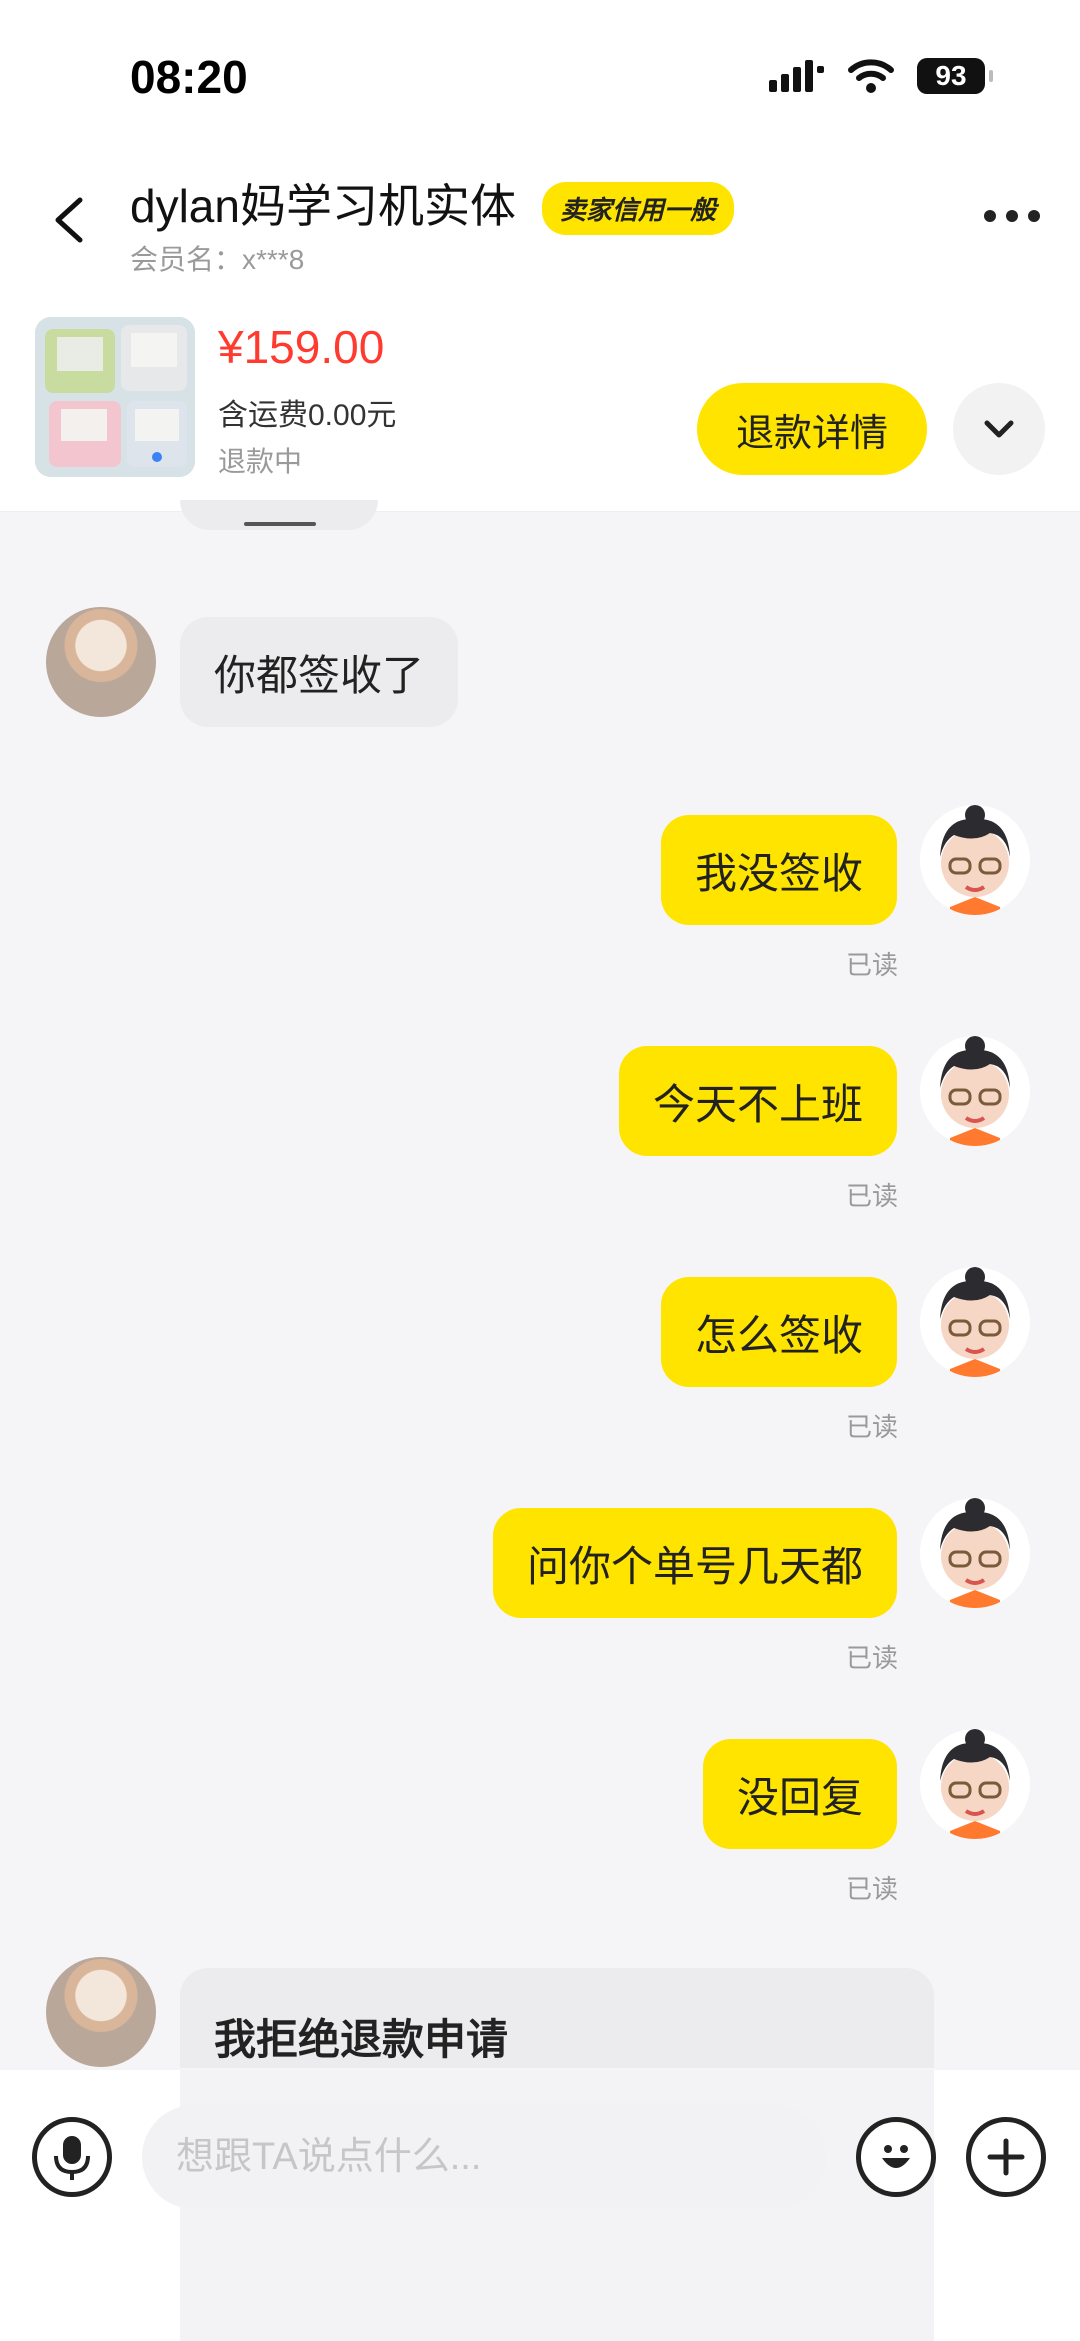 Image resolution: width=1080 pixels, height=2341 pixels. I want to click on more-options-button, so click(1012, 216).